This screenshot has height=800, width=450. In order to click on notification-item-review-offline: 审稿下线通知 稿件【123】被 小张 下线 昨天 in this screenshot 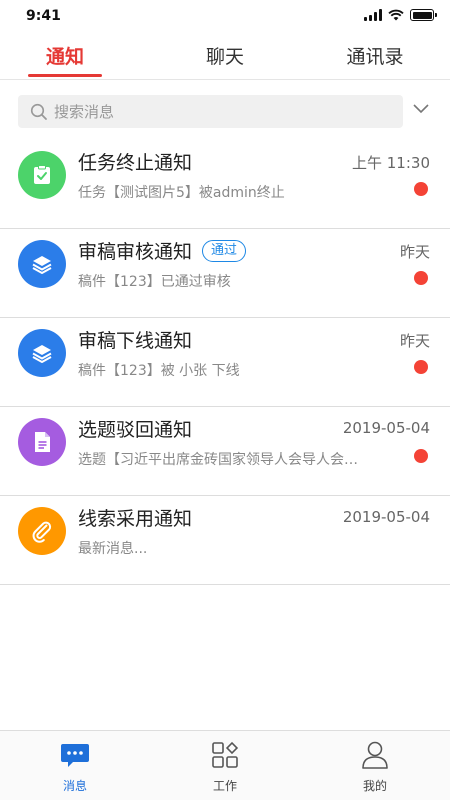, I will do `click(225, 362)`.